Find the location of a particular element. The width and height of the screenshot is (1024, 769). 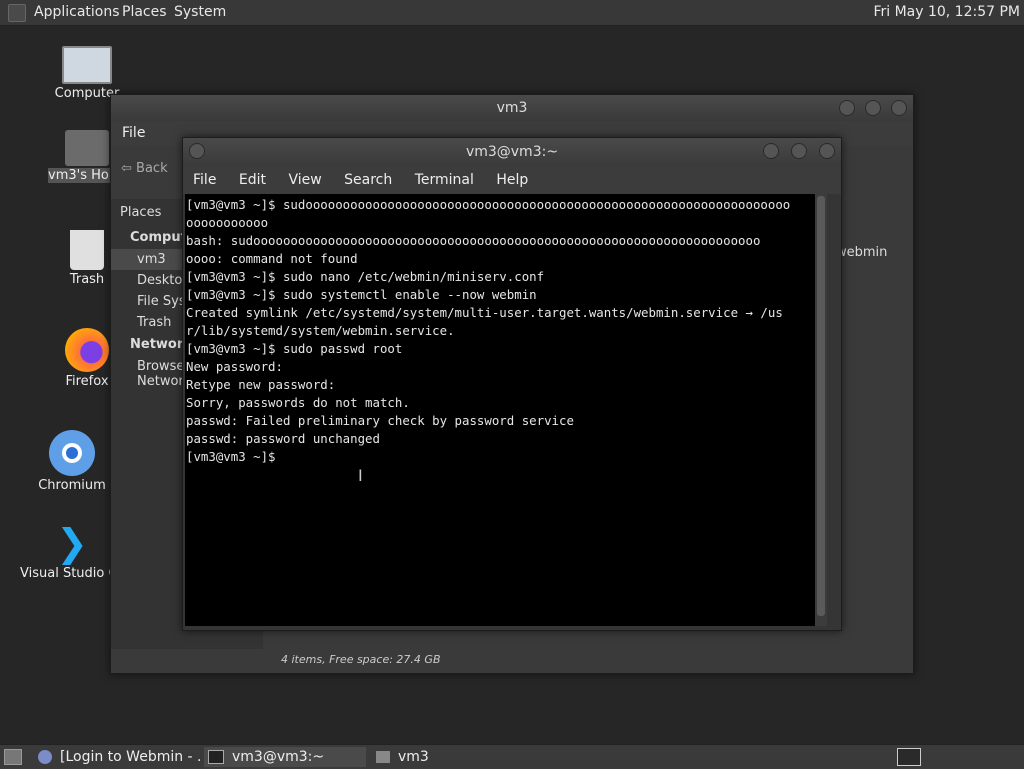

menu-file: File is located at coordinates (204, 180).